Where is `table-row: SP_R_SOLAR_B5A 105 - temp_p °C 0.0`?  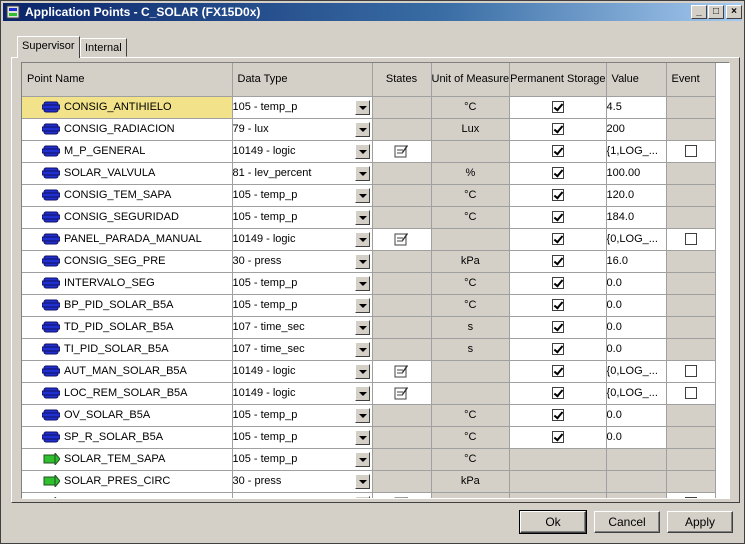
table-row: SP_R_SOLAR_B5A 105 - temp_p °C 0.0 is located at coordinates (369, 437).